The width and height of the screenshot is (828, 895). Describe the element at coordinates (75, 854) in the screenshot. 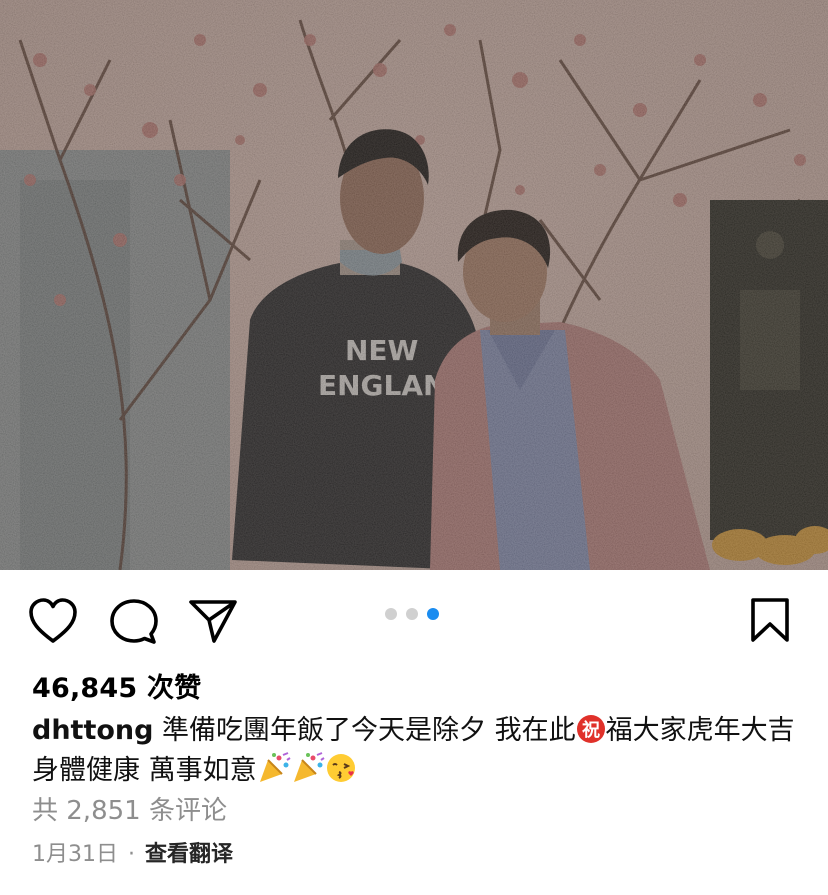

I see `post-date: 1月31日` at that location.